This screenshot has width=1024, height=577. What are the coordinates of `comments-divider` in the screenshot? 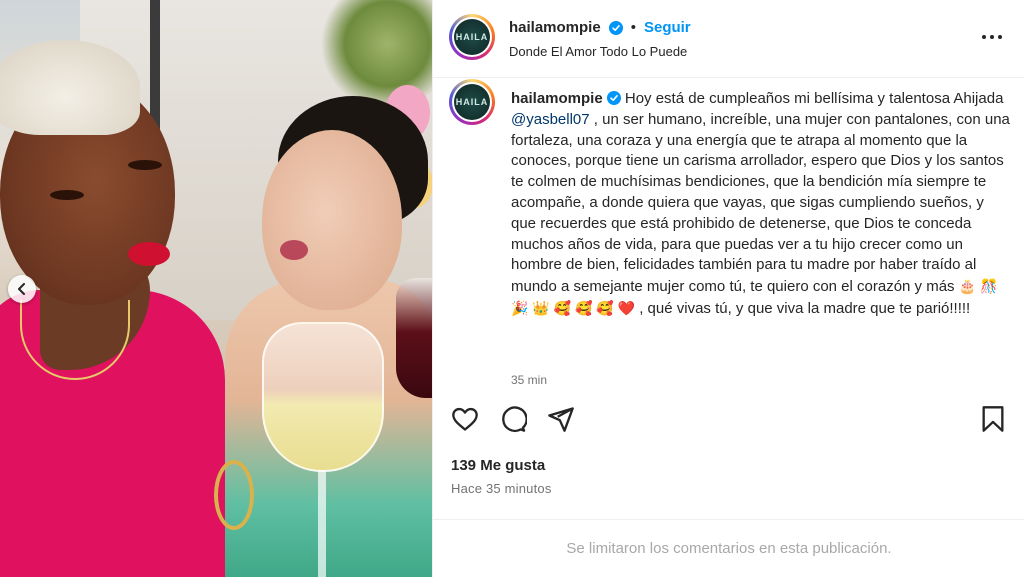 It's located at (728, 519).